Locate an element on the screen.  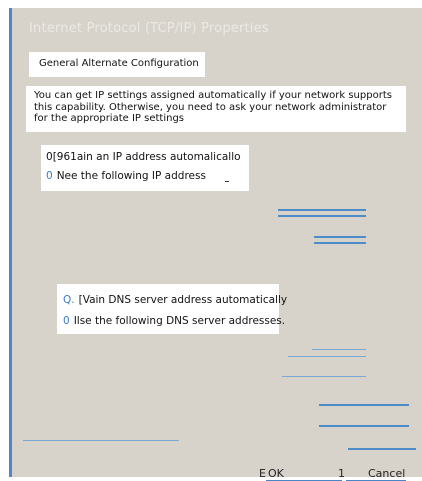
cancel-prefix: 1 is located at coordinates (341, 473).